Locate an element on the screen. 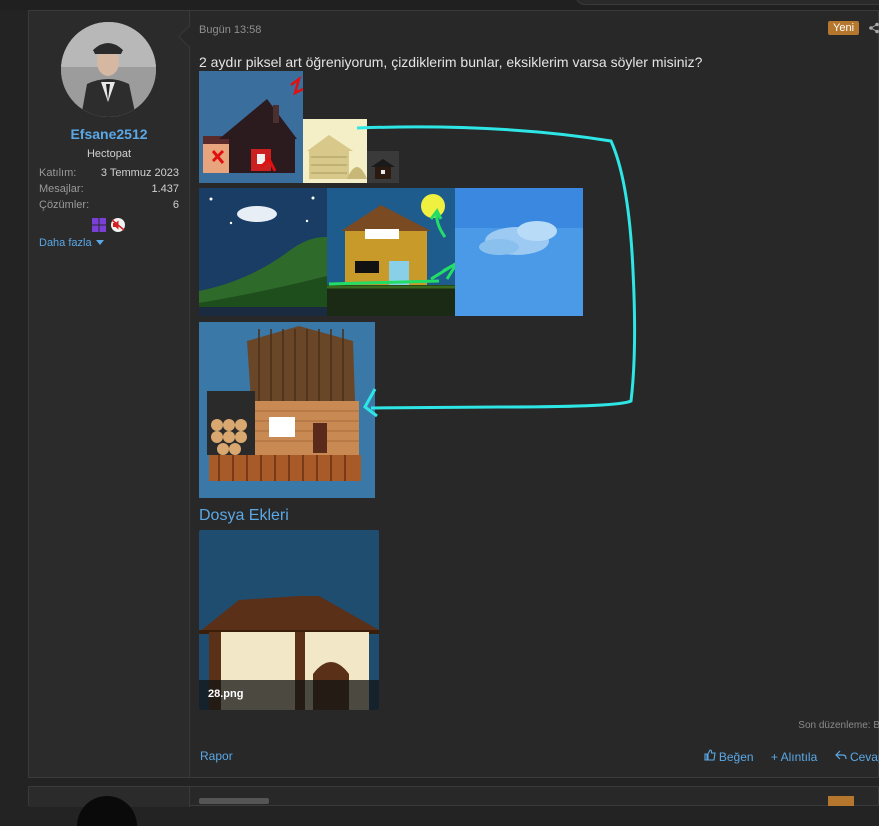 Image resolution: width=879 pixels, height=826 pixels. muted-speaker-icon is located at coordinates (118, 225).